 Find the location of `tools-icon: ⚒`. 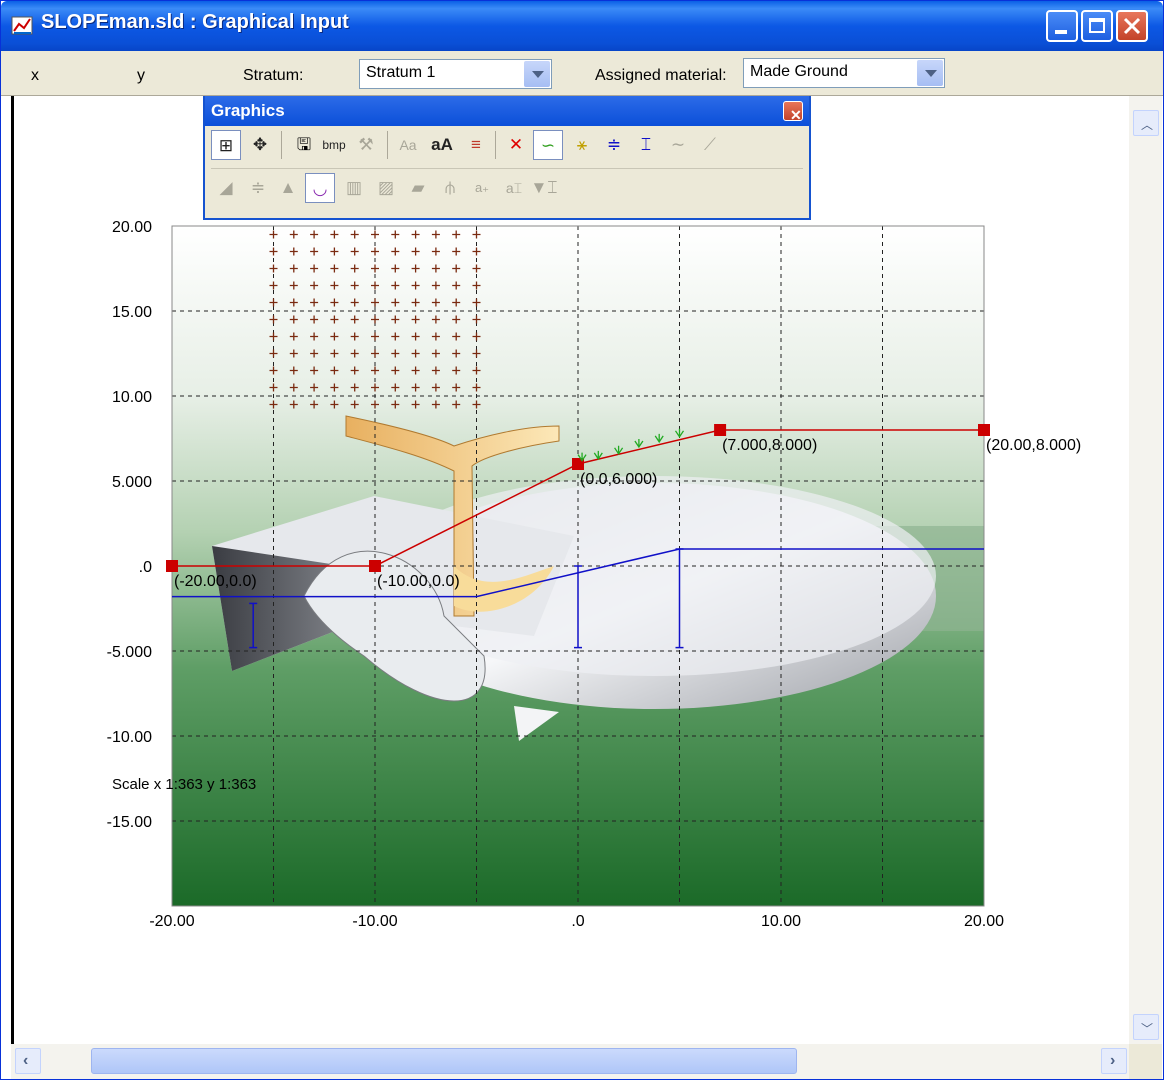

tools-icon: ⚒ is located at coordinates (366, 145).